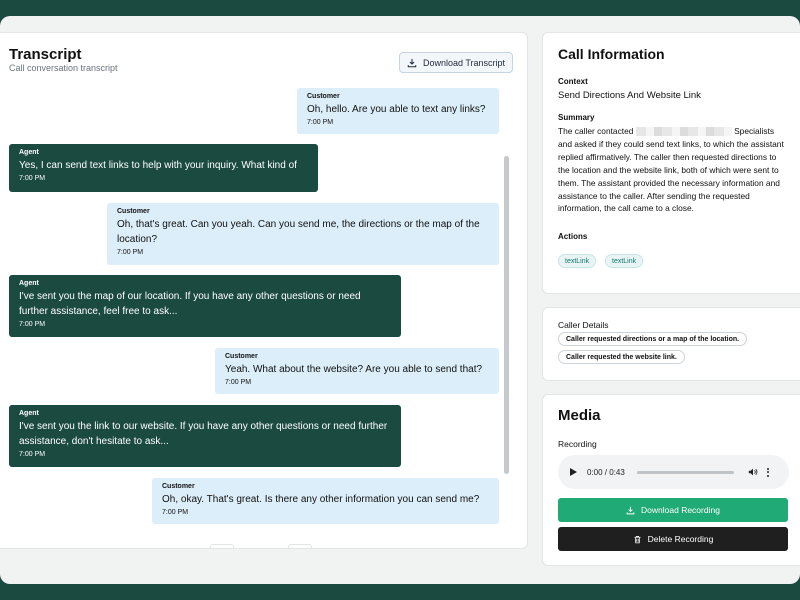  Describe the element at coordinates (685, 472) in the screenshot. I see `audio-progress-bar` at that location.